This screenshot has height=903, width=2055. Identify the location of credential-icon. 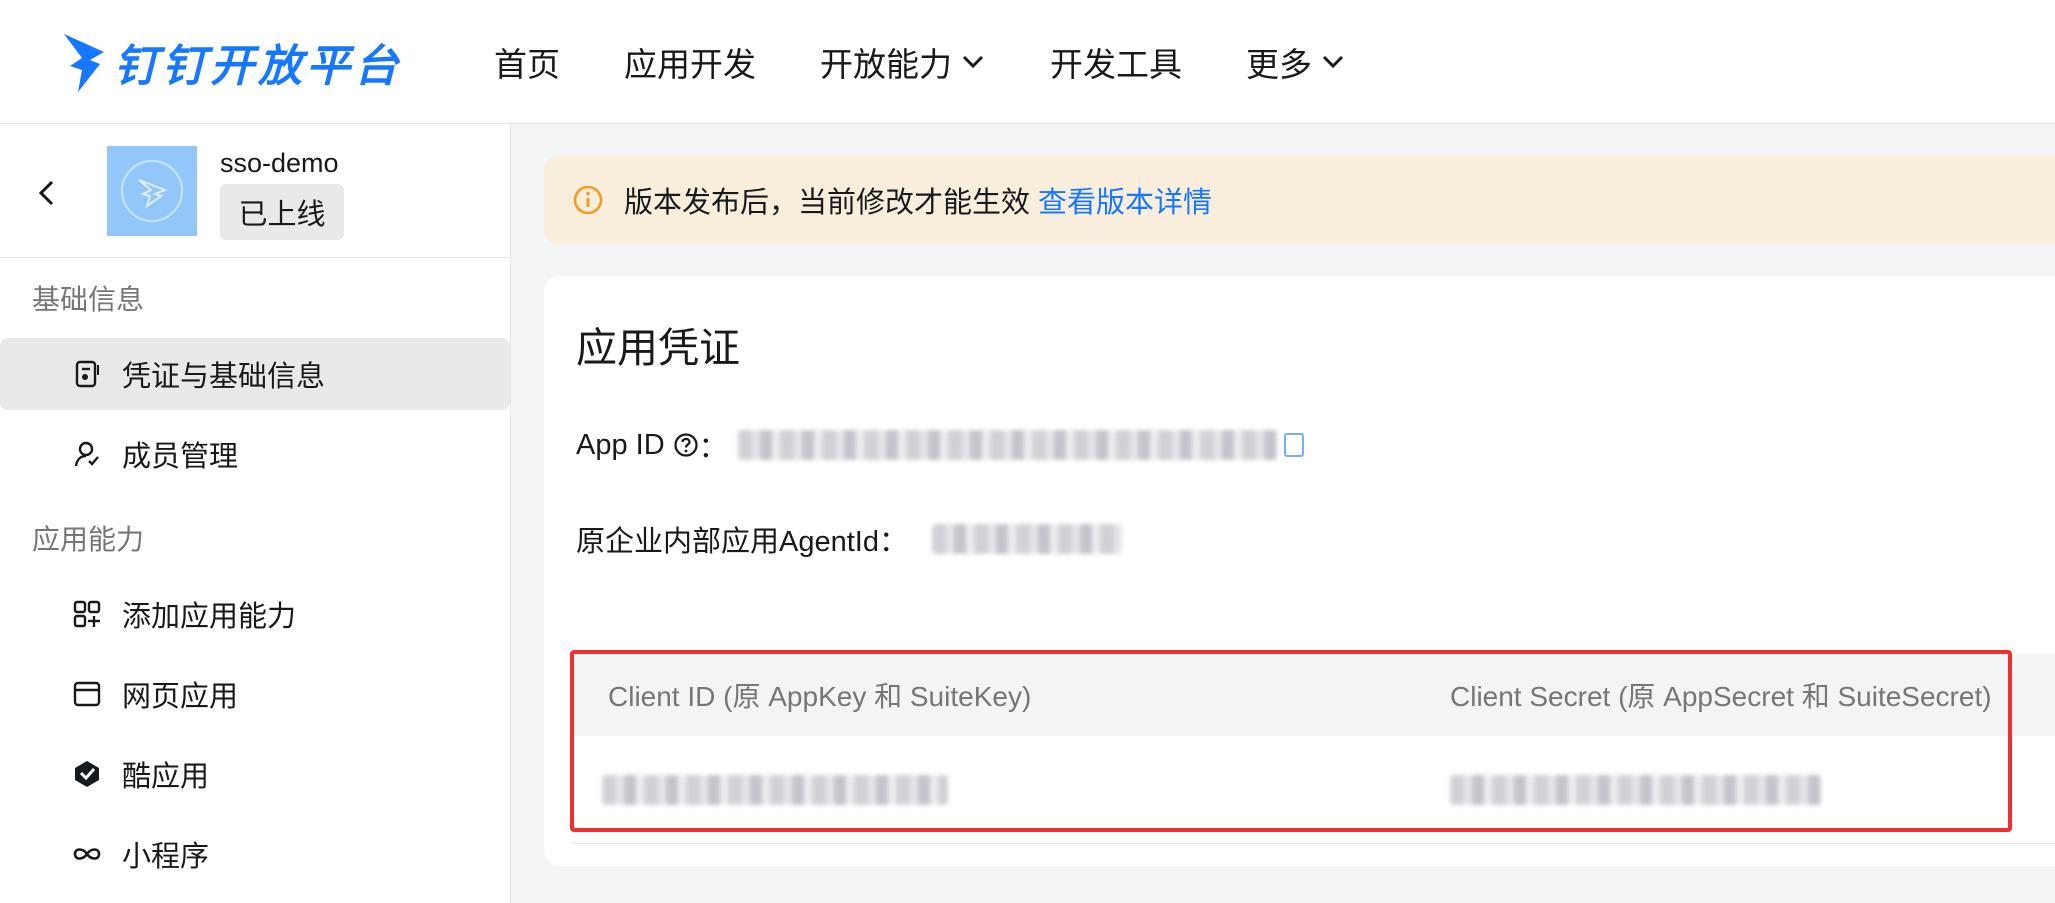
(87, 374).